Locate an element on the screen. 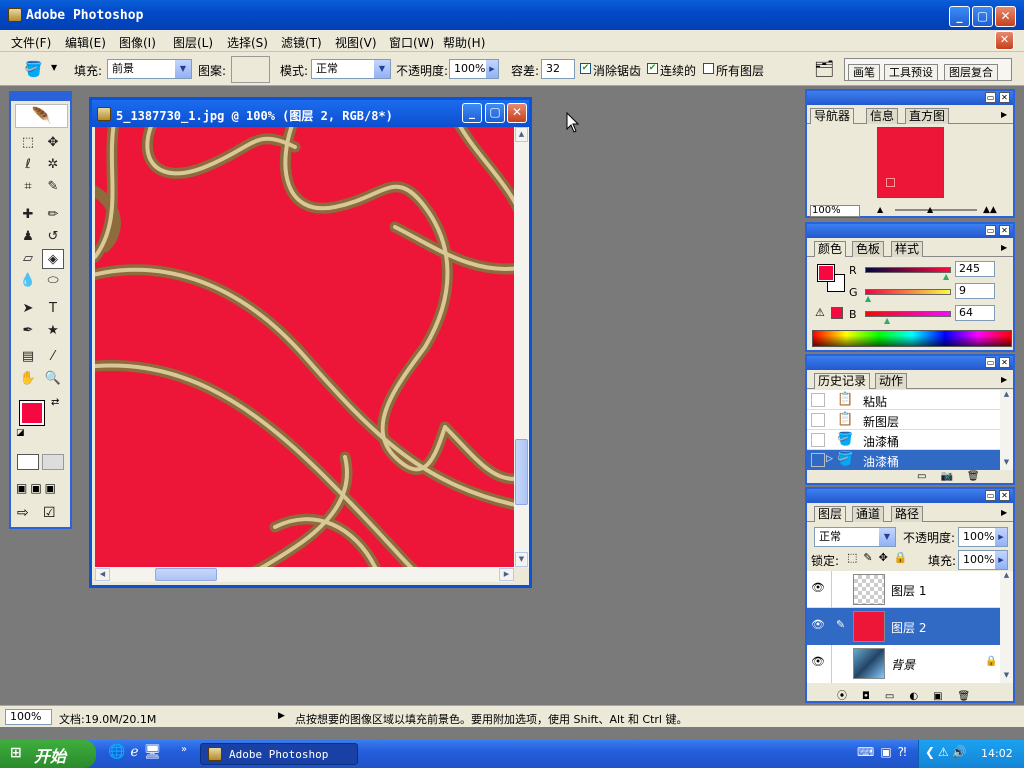 This screenshot has width=1024, height=768. tab-tool-presets: 工具预设 is located at coordinates (911, 72).